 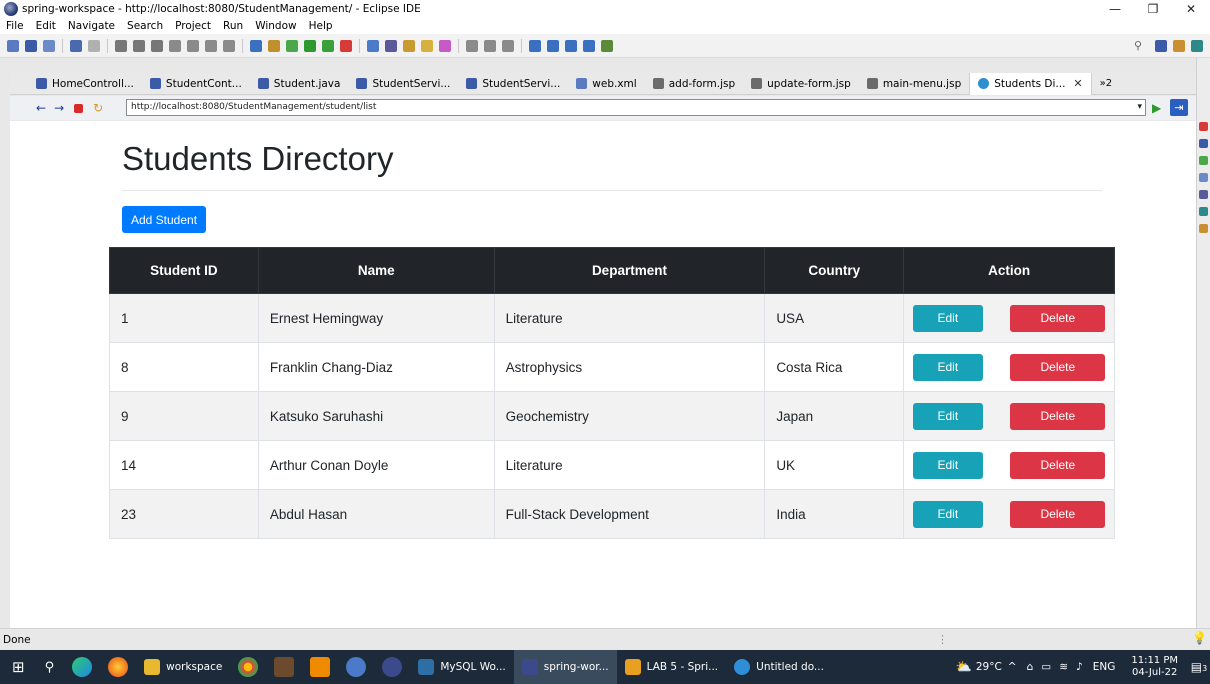 I want to click on network-icon: ⌂, so click(x=1030, y=667).